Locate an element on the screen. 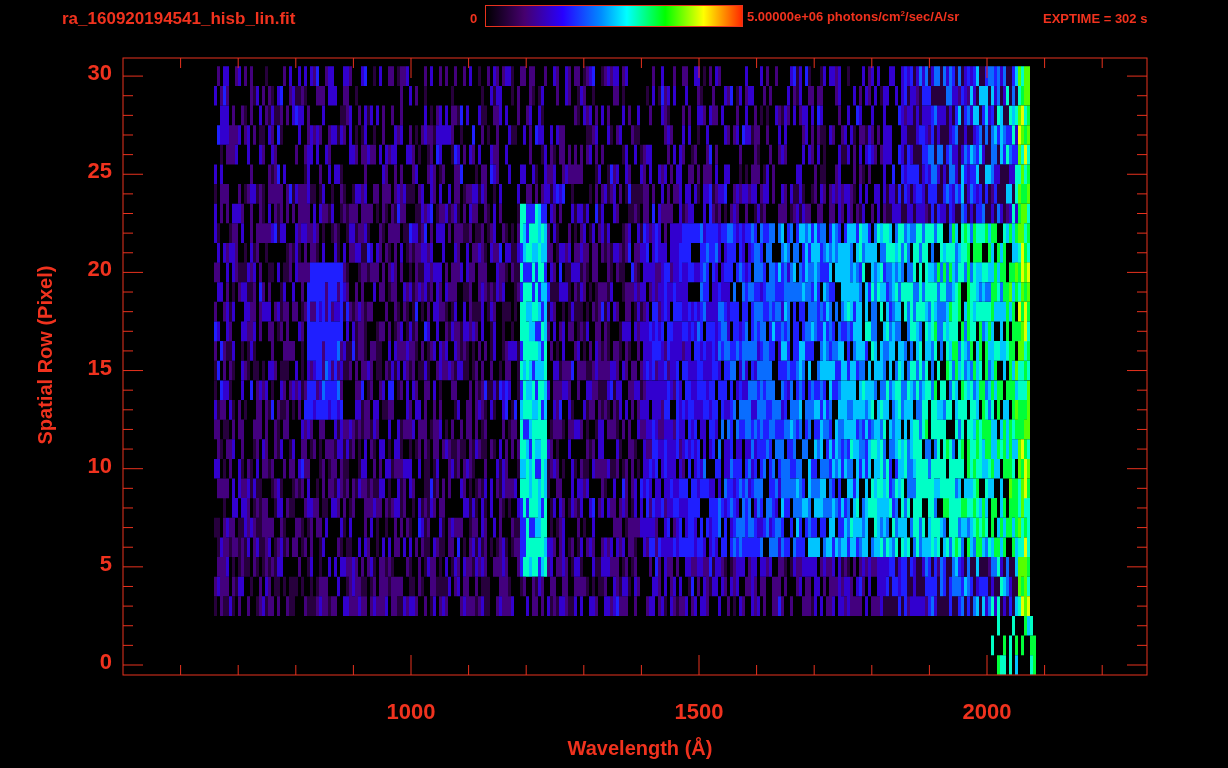 This screenshot has height=768, width=1228. colorbar-min-label: 0 is located at coordinates (474, 18).